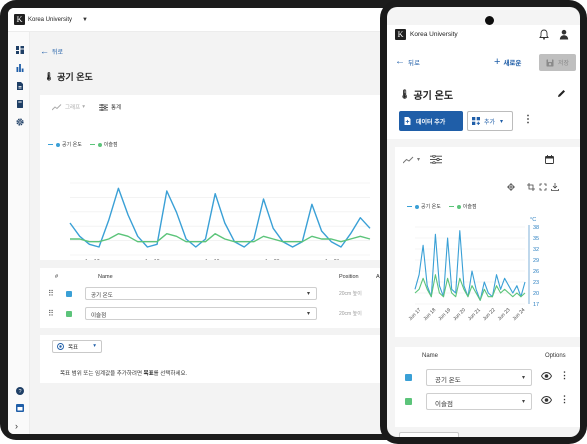 Image resolution: width=587 pixels, height=444 pixels. What do you see at coordinates (536, 272) in the screenshot?
I see `y-tick-label: 26` at bounding box center [536, 272].